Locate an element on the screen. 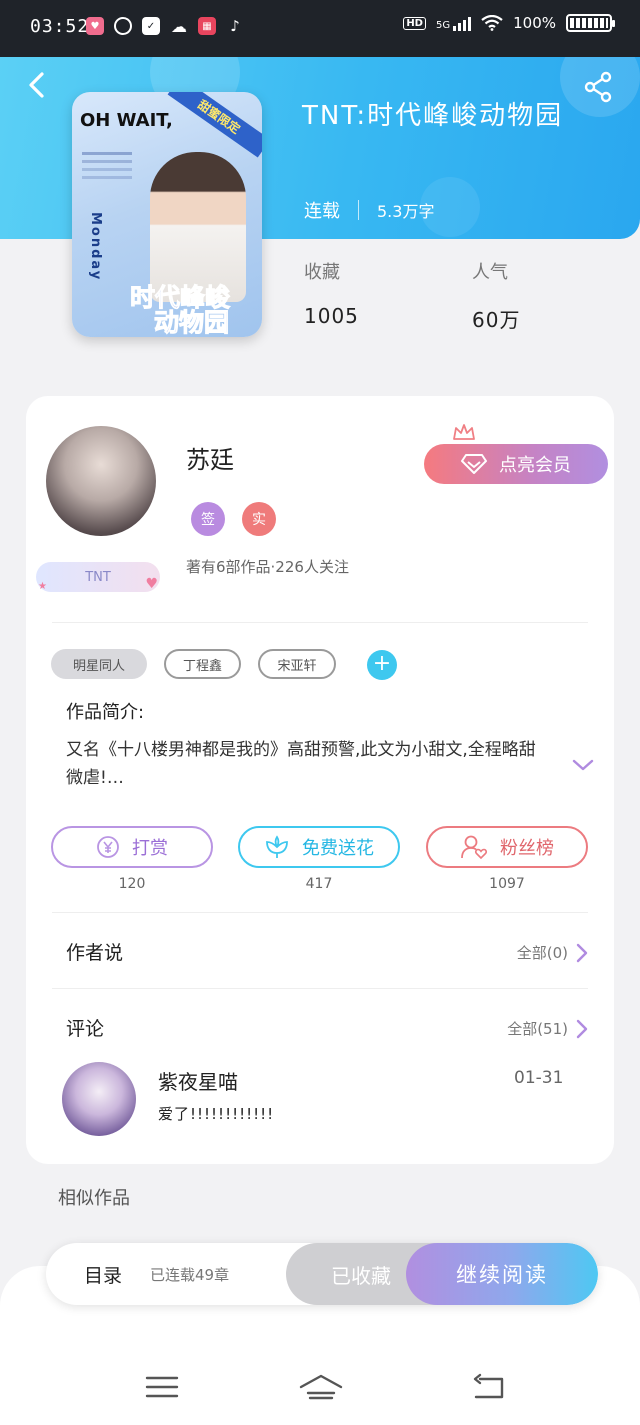  status-bar: 03:52 ♥ ✓ ☁ ▦ ♪ HD 5G 100% is located at coordinates (320, 28).